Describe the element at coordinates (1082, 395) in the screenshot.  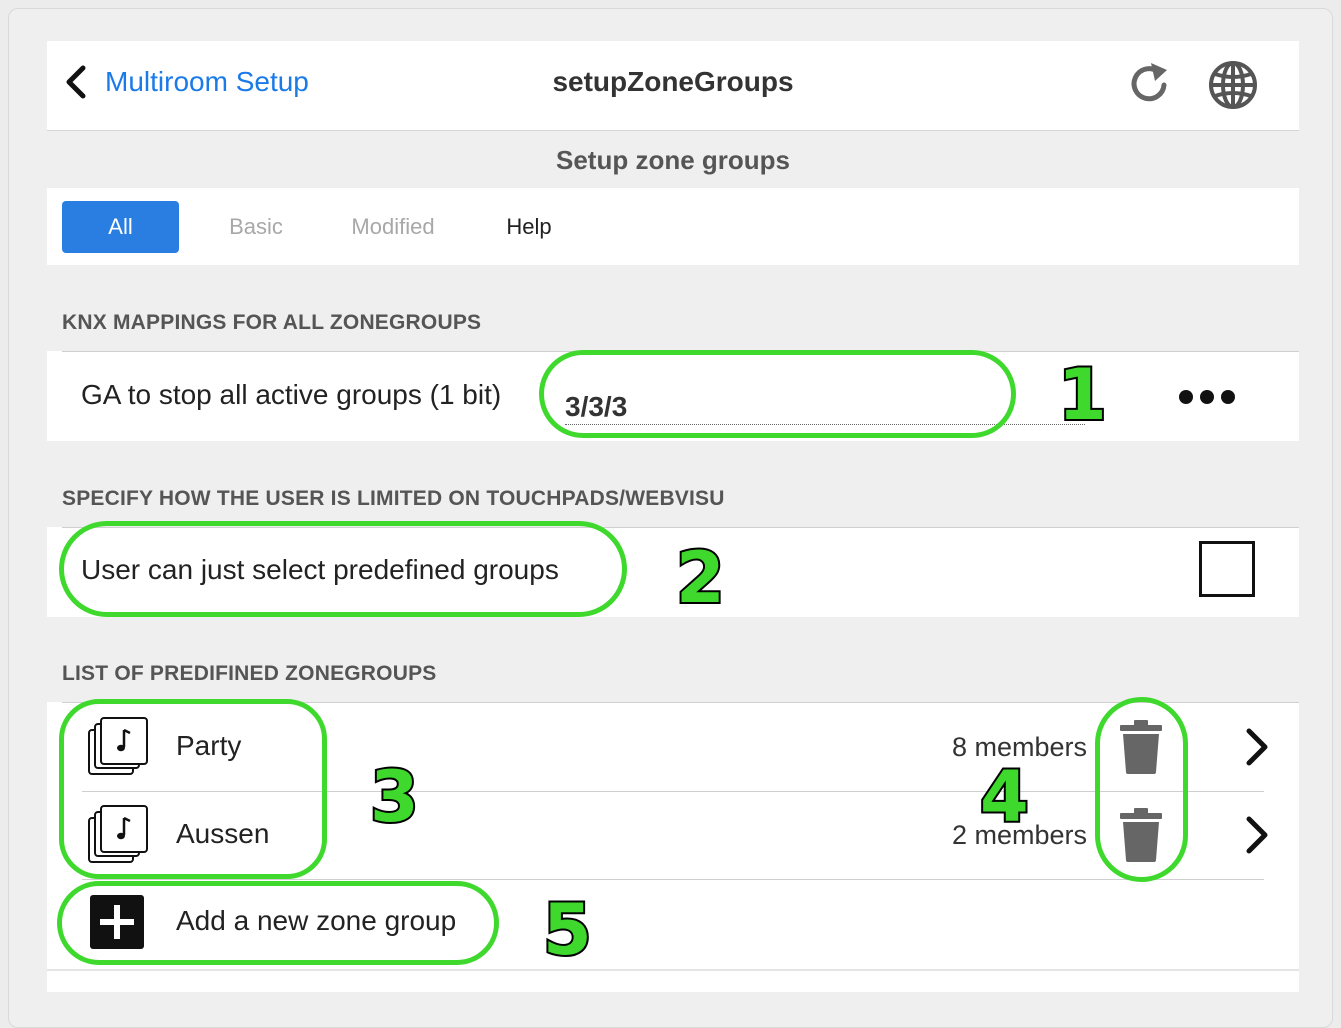
I see `annotation-number-1: 1` at that location.